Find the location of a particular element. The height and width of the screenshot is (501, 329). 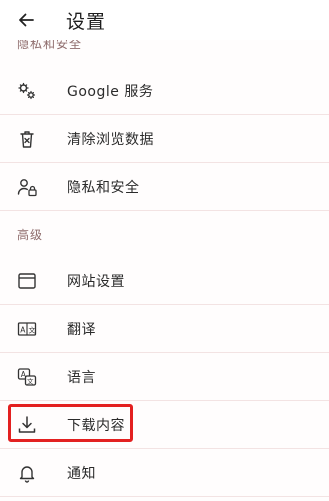

translate-icon: A 文 is located at coordinates (27, 329).